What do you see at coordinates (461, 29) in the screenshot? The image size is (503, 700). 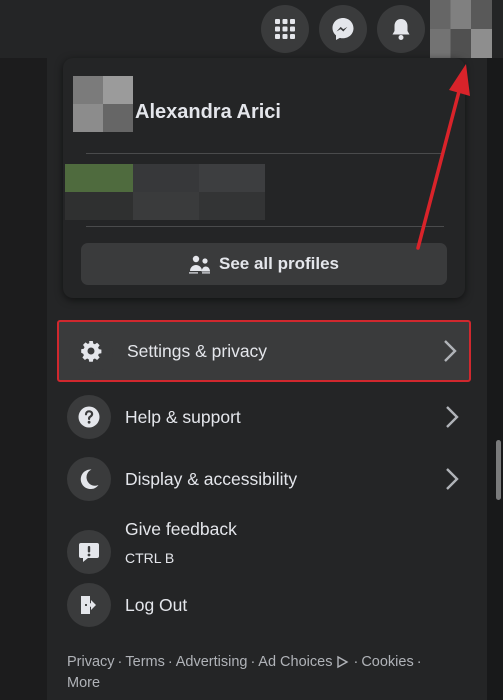 I see `account-avatar-button` at bounding box center [461, 29].